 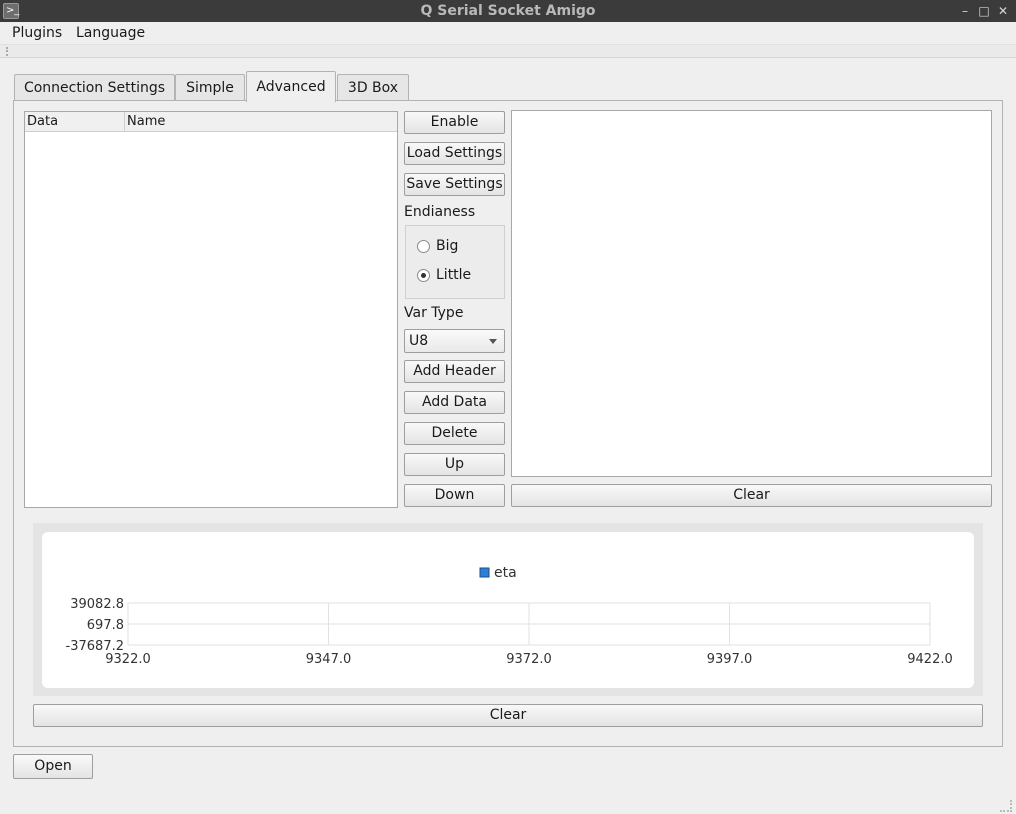 What do you see at coordinates (529, 659) in the screenshot?
I see `x-tick-label: 9372.0` at bounding box center [529, 659].